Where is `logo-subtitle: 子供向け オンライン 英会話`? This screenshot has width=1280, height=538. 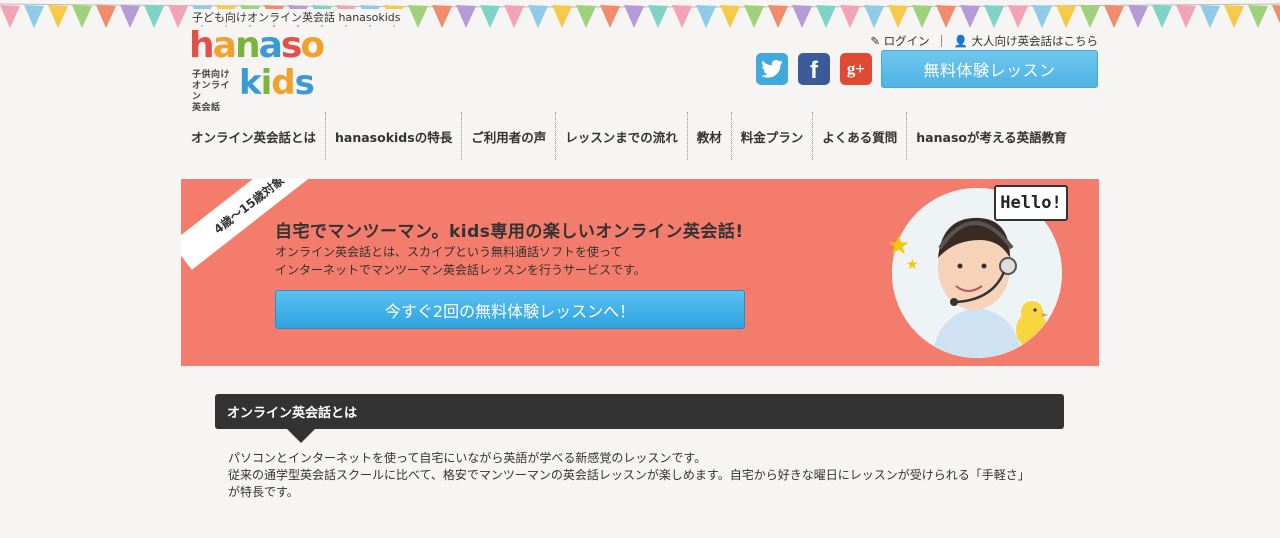
logo-subtitle: 子供向け オンライン 英会話 is located at coordinates (211, 91).